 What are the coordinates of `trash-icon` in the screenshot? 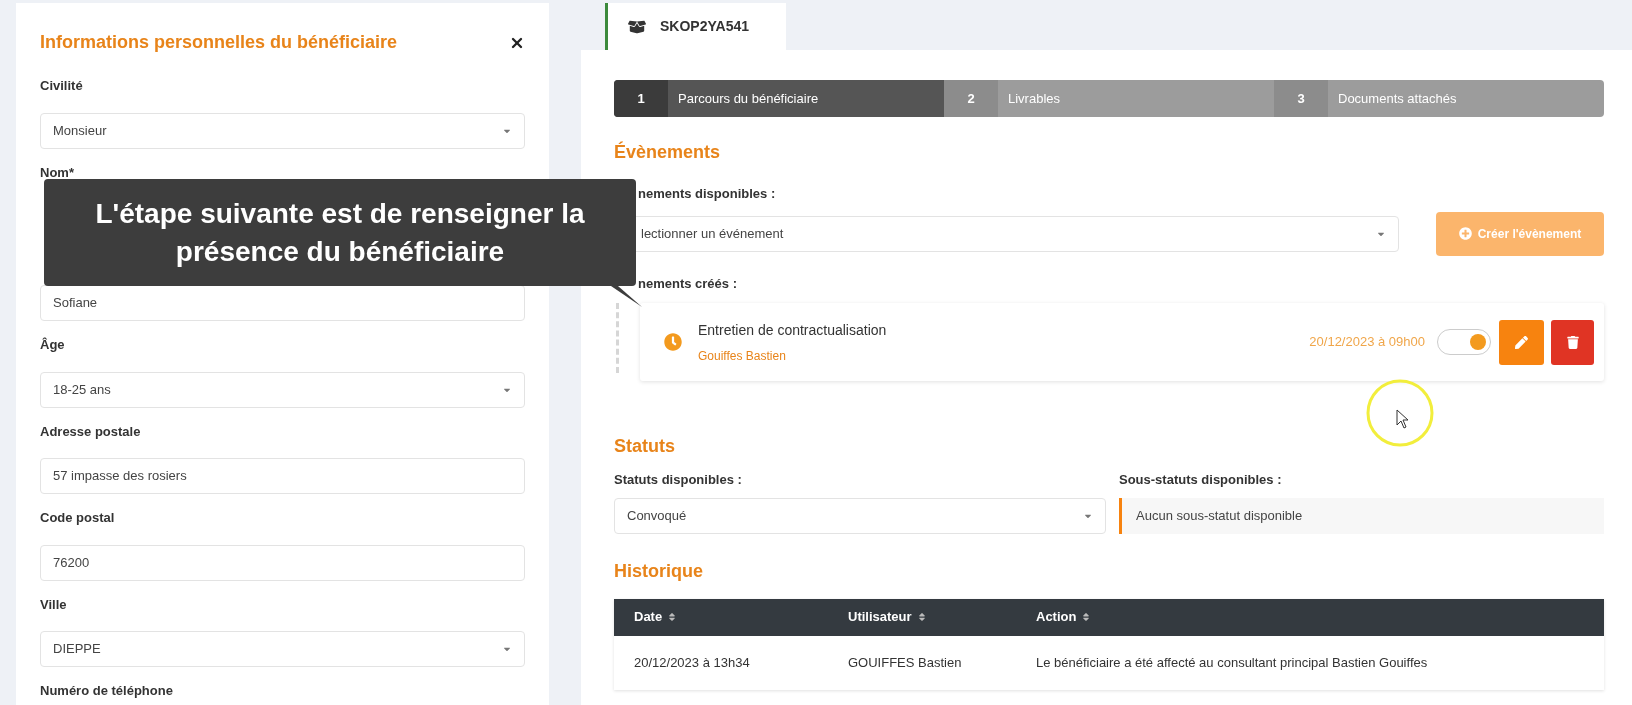 It's located at (1572, 342).